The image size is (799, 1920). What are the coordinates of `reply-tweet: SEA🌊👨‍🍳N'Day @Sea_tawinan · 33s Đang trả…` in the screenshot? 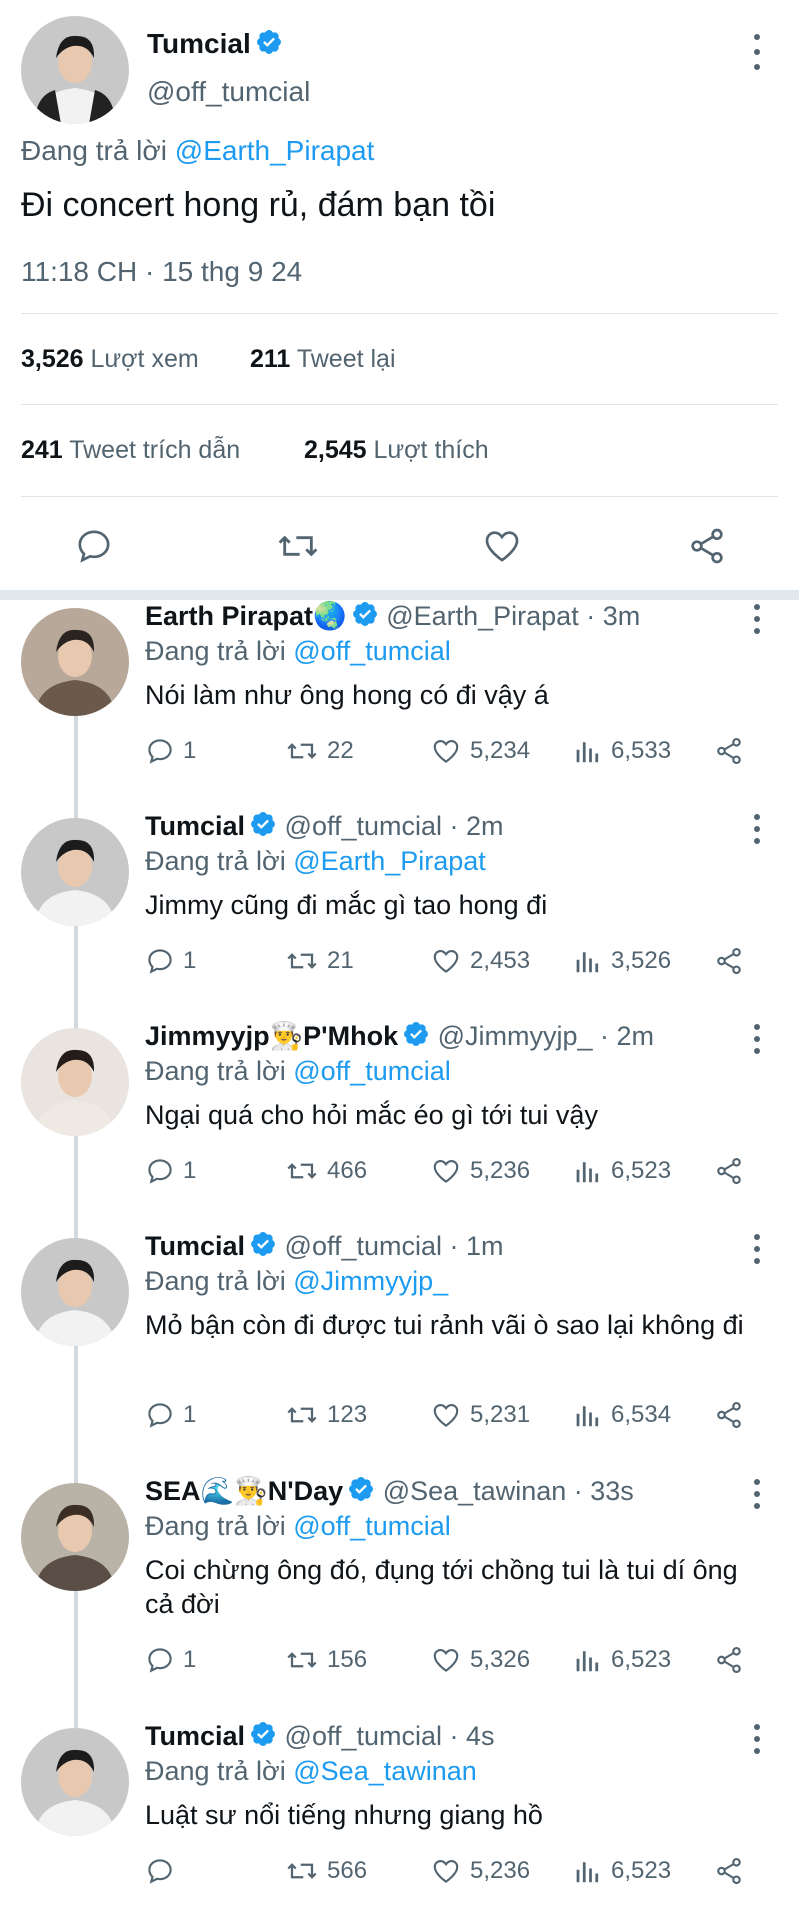 It's located at (399, 1585).